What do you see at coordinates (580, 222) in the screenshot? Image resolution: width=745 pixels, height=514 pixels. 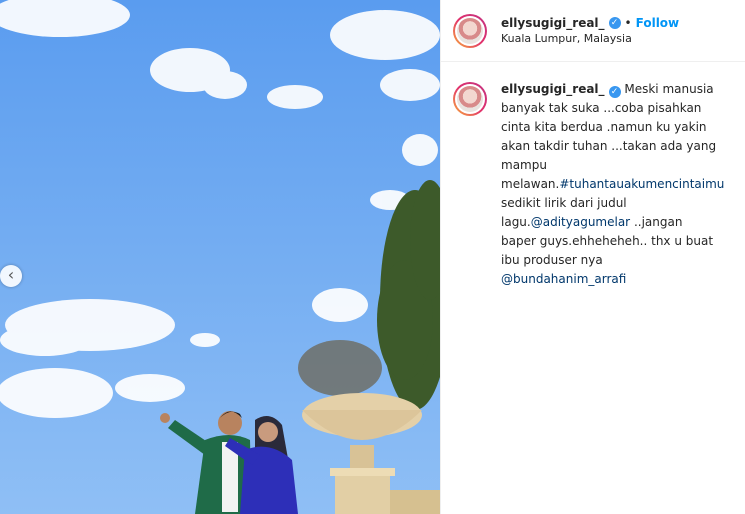 I see `mention-link-aditya: @adityagumelar` at bounding box center [580, 222].